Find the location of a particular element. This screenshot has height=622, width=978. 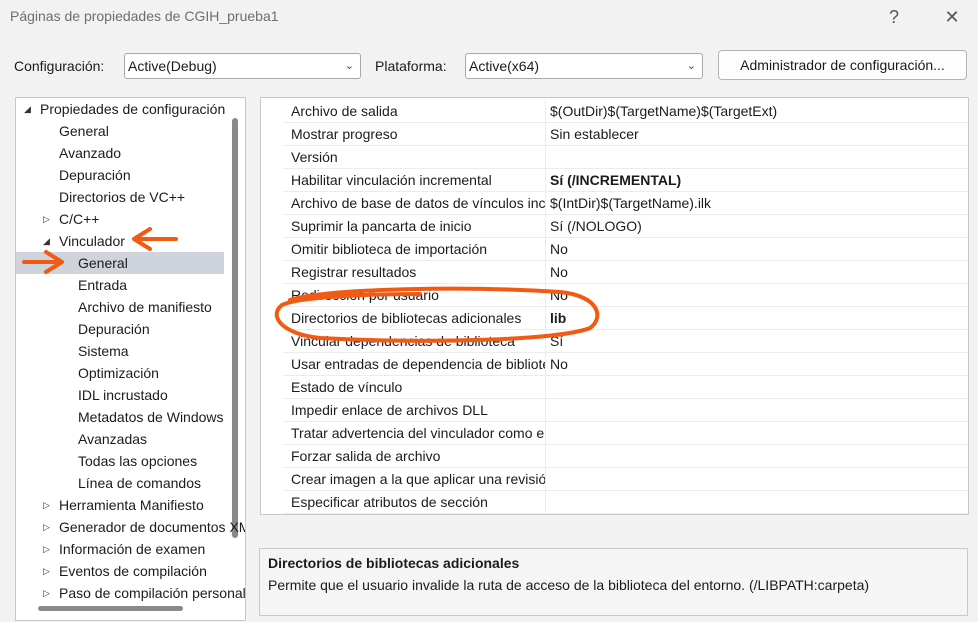

property-row: Vincular dependencias de biblioteca Sí is located at coordinates (625, 341).